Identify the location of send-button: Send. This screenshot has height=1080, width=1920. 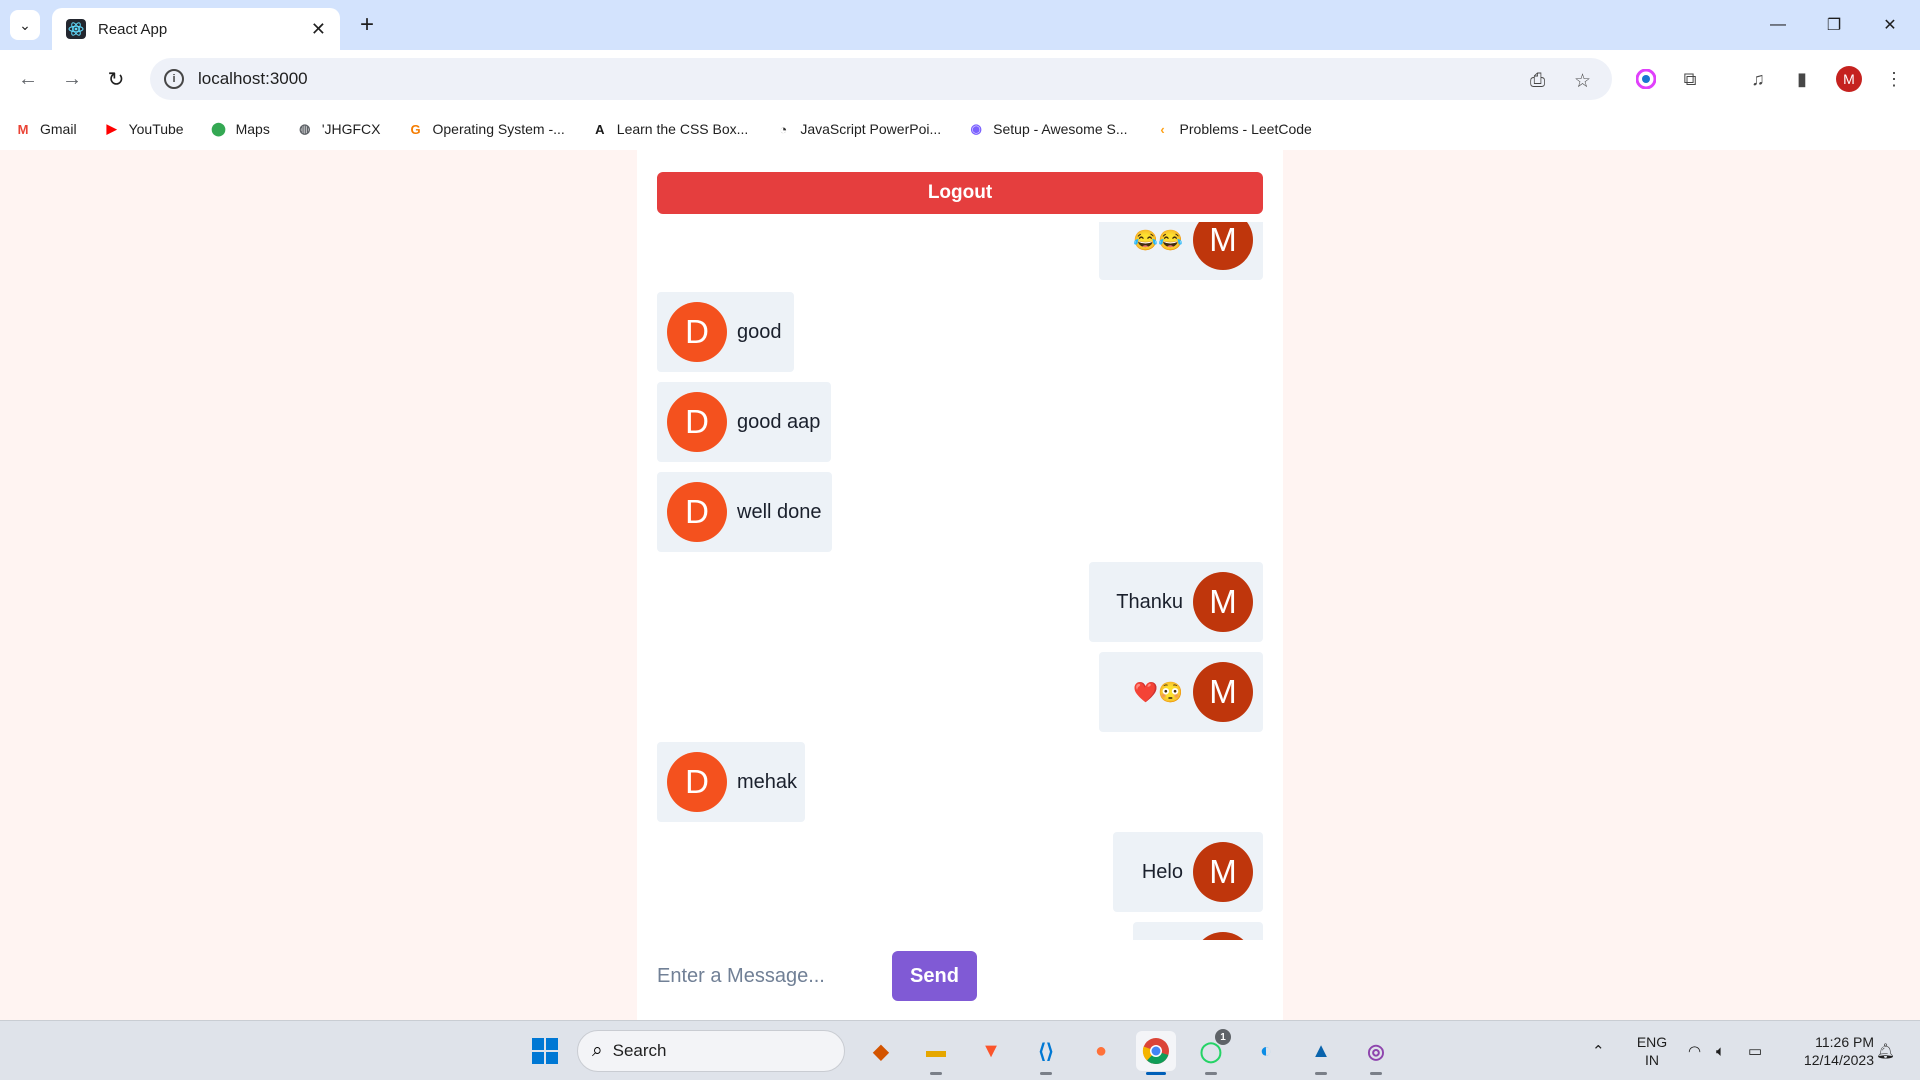
(934, 976).